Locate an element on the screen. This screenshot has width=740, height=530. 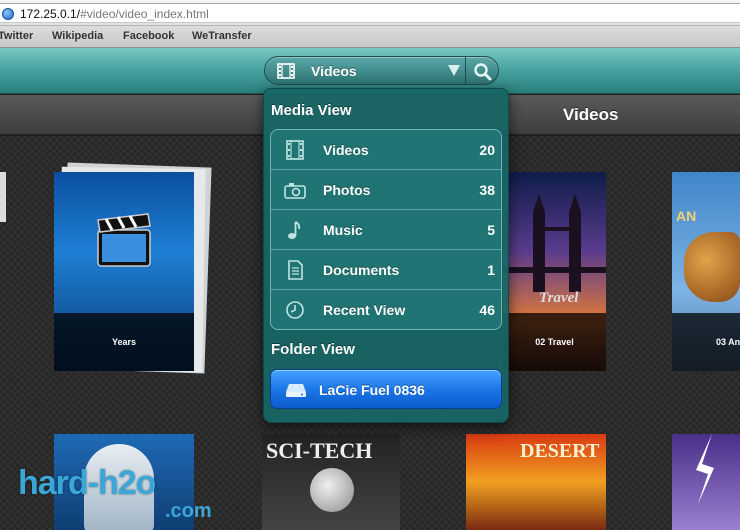
chevron-down-icon is located at coordinates (454, 70).